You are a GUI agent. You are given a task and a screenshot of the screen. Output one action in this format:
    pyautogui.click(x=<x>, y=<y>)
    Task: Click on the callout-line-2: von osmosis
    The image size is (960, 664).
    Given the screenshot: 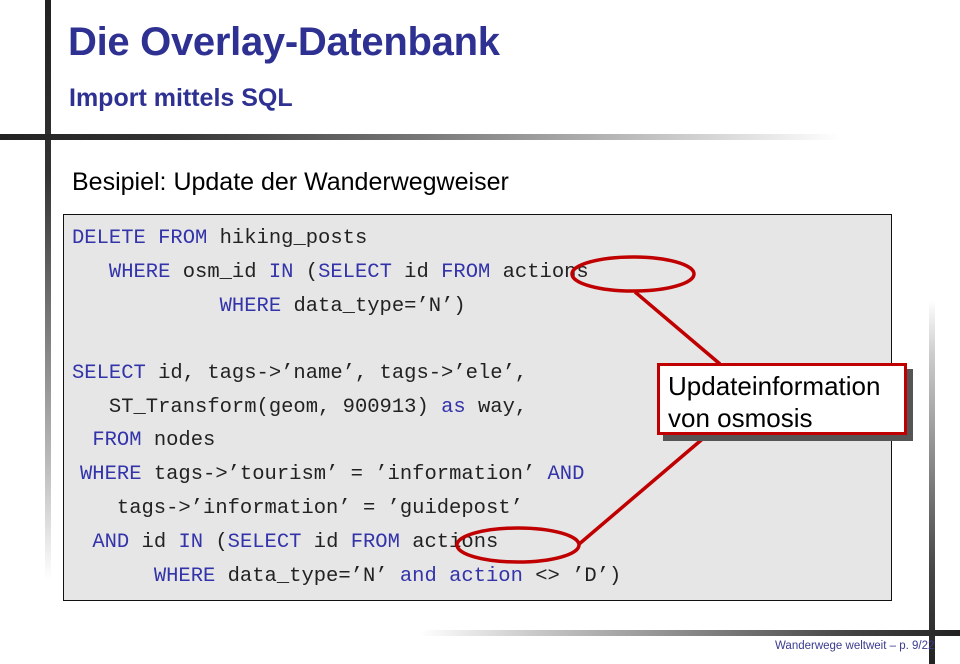 What is the action you would take?
    pyautogui.click(x=740, y=418)
    